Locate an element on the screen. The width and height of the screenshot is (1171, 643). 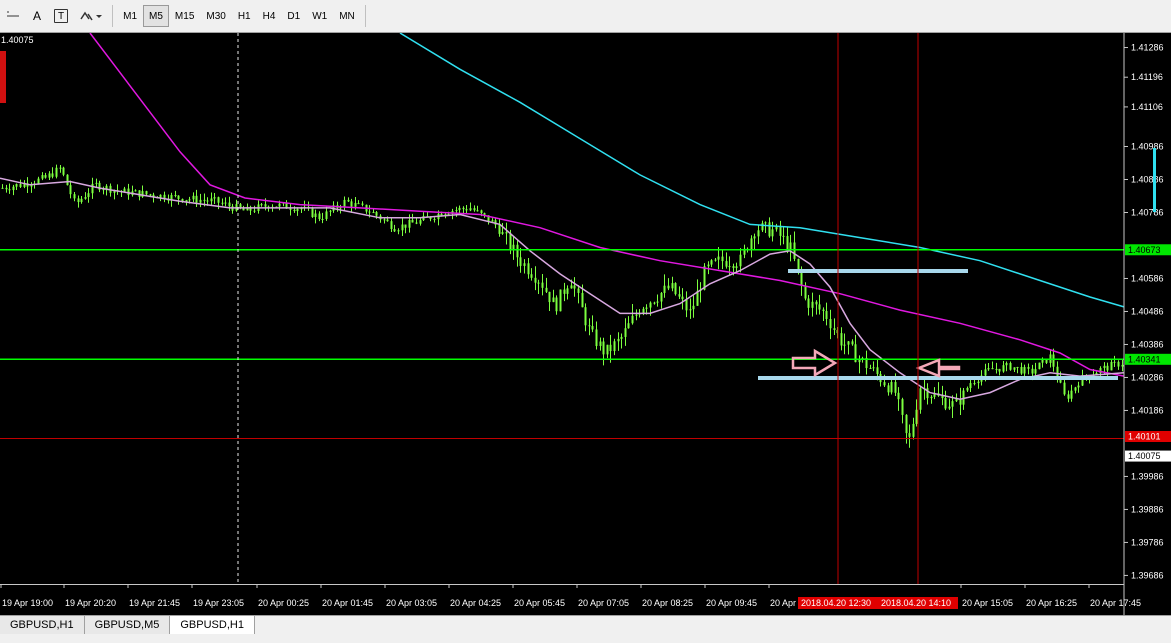
corner-price: 1.40075 is located at coordinates (17, 40).